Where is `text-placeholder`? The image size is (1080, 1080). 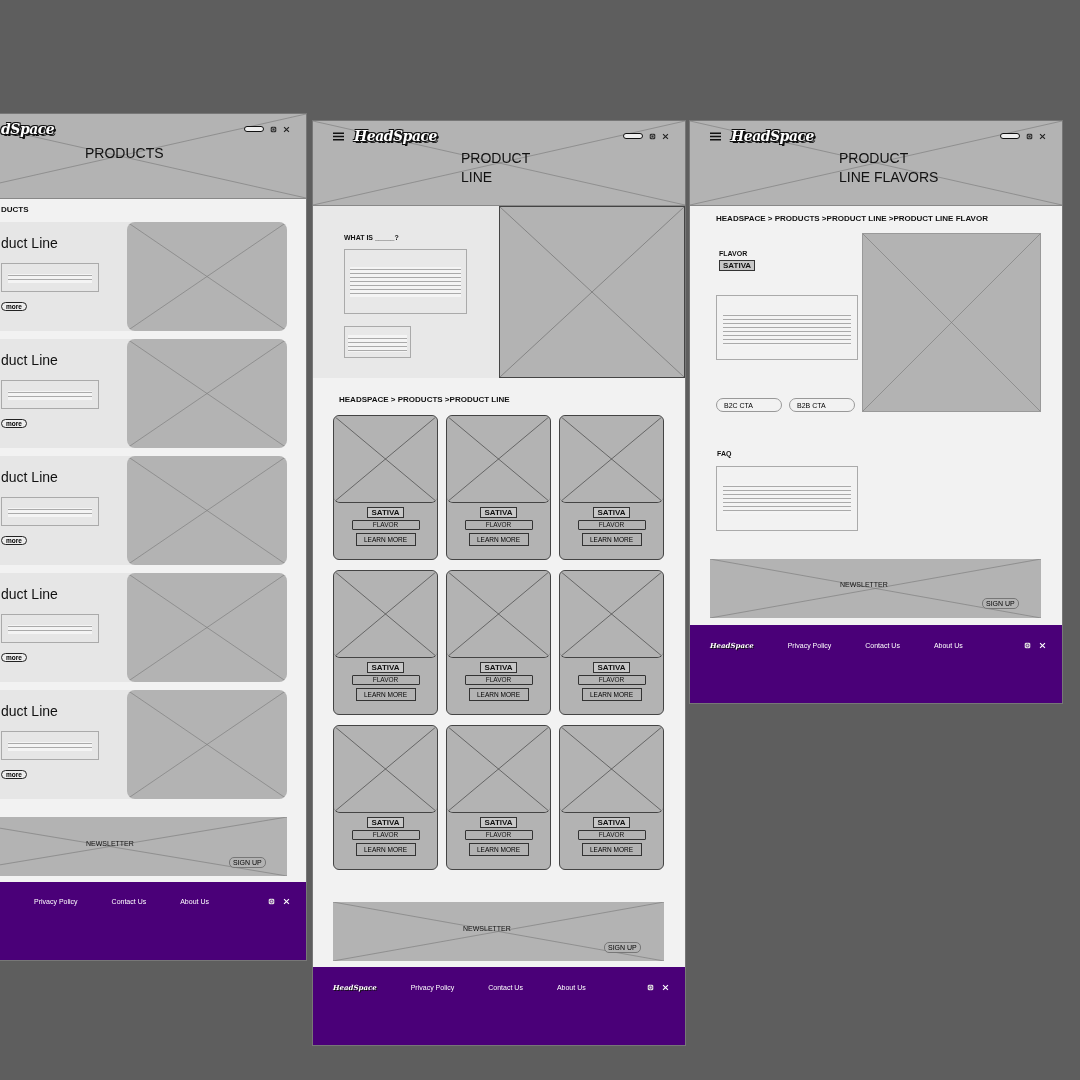 text-placeholder is located at coordinates (377, 342).